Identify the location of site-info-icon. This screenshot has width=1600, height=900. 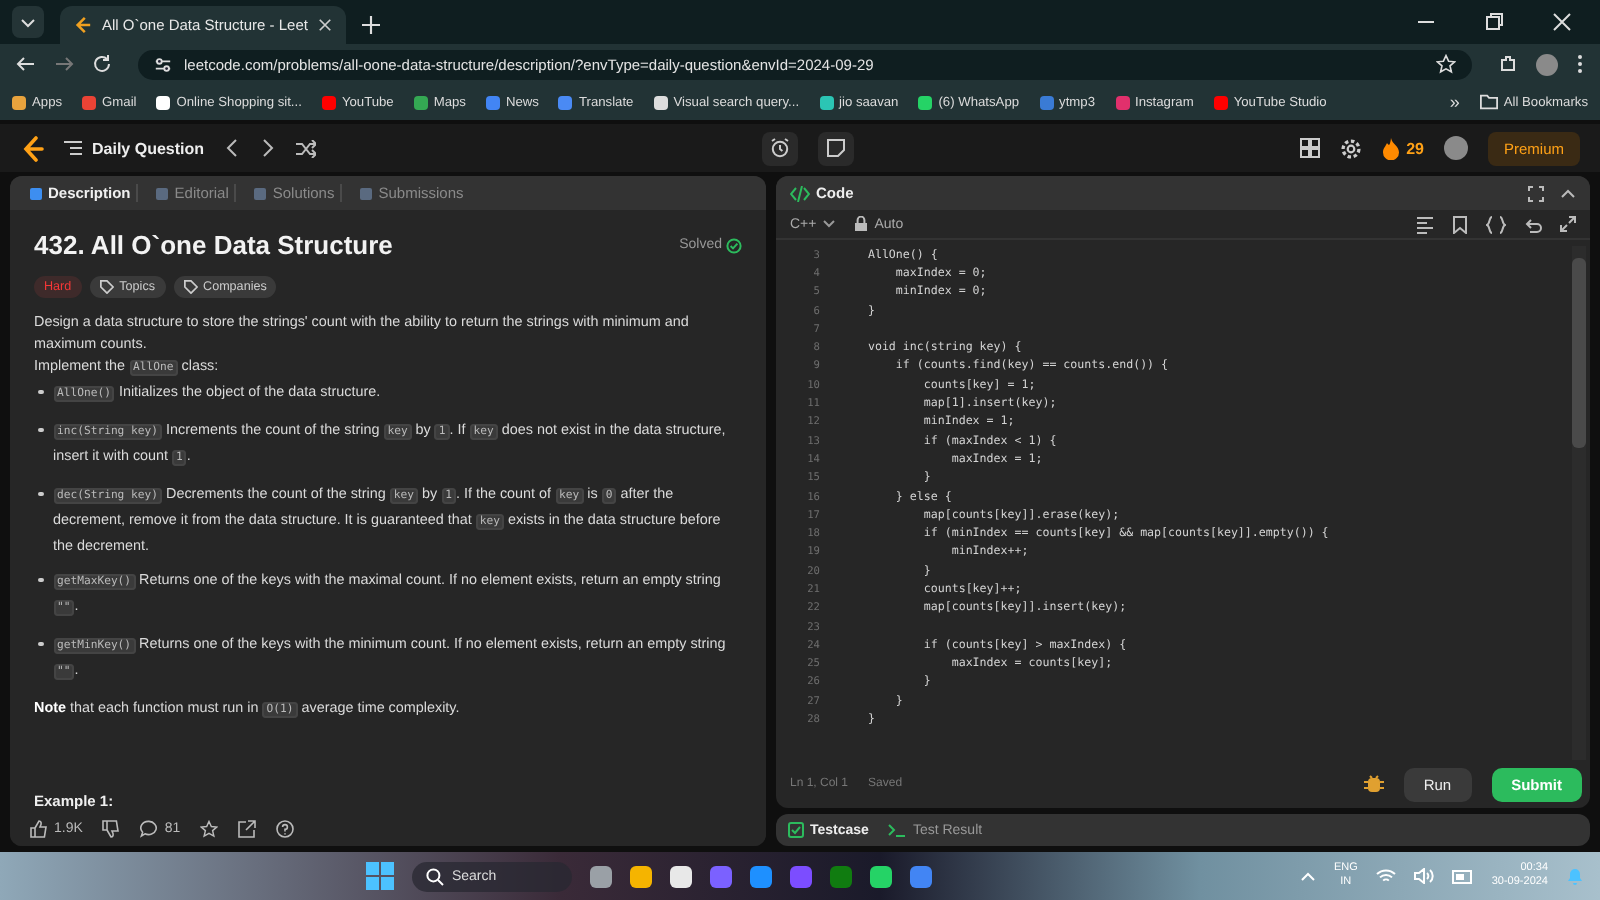
(163, 64).